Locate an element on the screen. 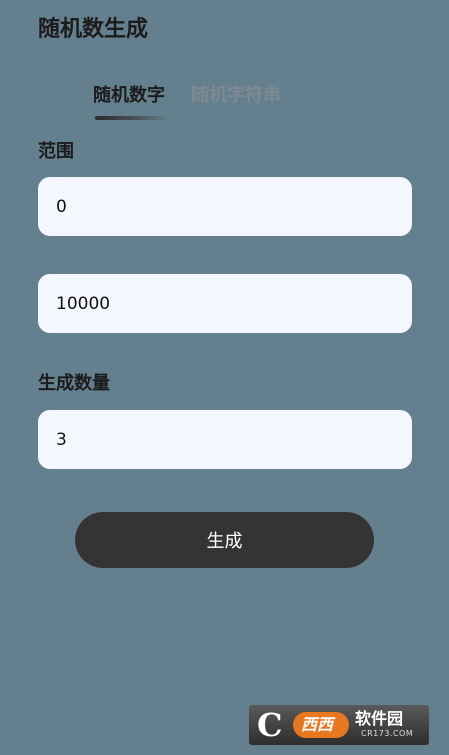 The image size is (449, 755). watermark-domain: CR173.COM is located at coordinates (387, 733).